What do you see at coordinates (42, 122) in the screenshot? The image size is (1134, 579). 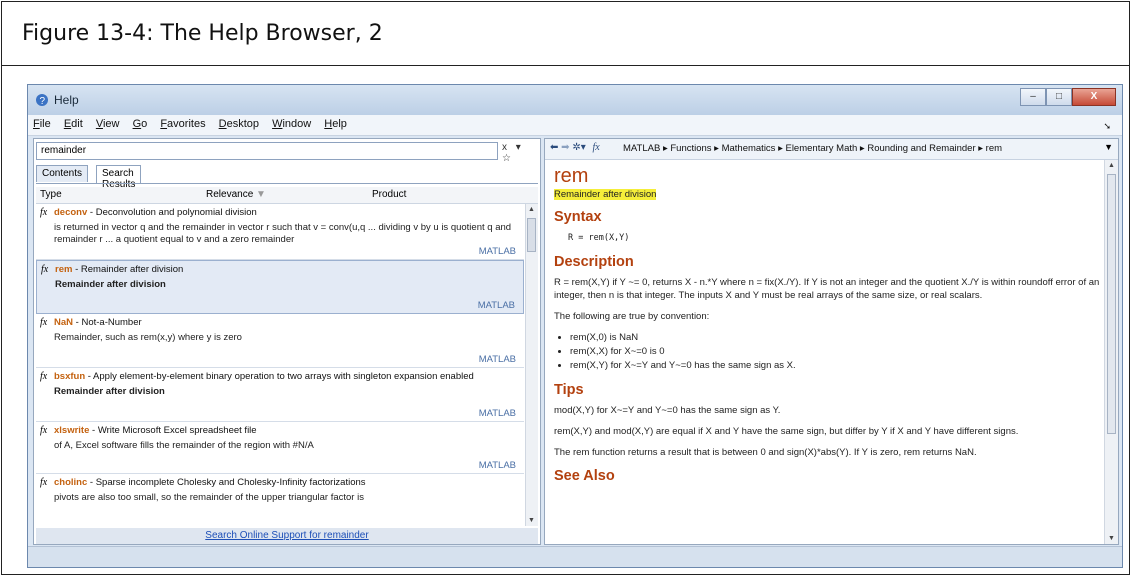 I see `menu-file: File` at bounding box center [42, 122].